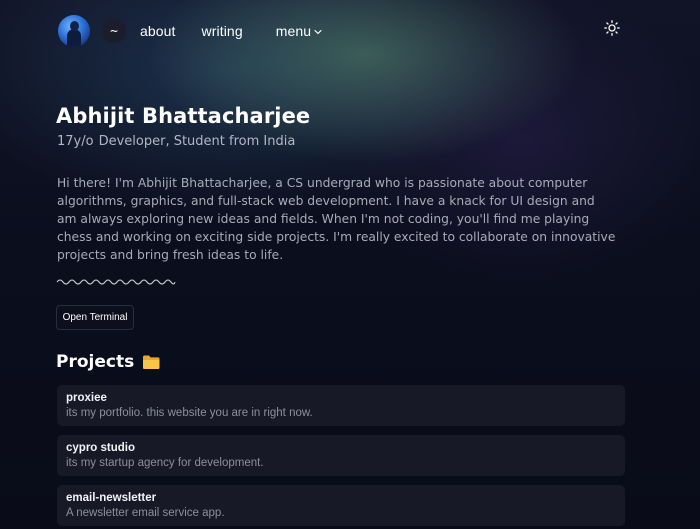  I want to click on age-label: 17y/o, so click(75, 141).